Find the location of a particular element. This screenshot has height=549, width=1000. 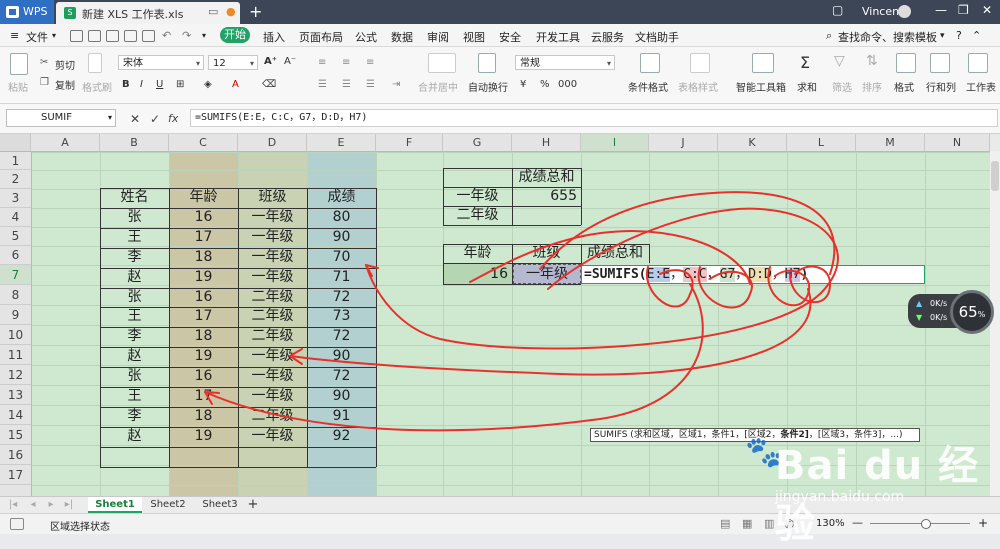

pin-tab-icon: ▭ is located at coordinates (213, 11).